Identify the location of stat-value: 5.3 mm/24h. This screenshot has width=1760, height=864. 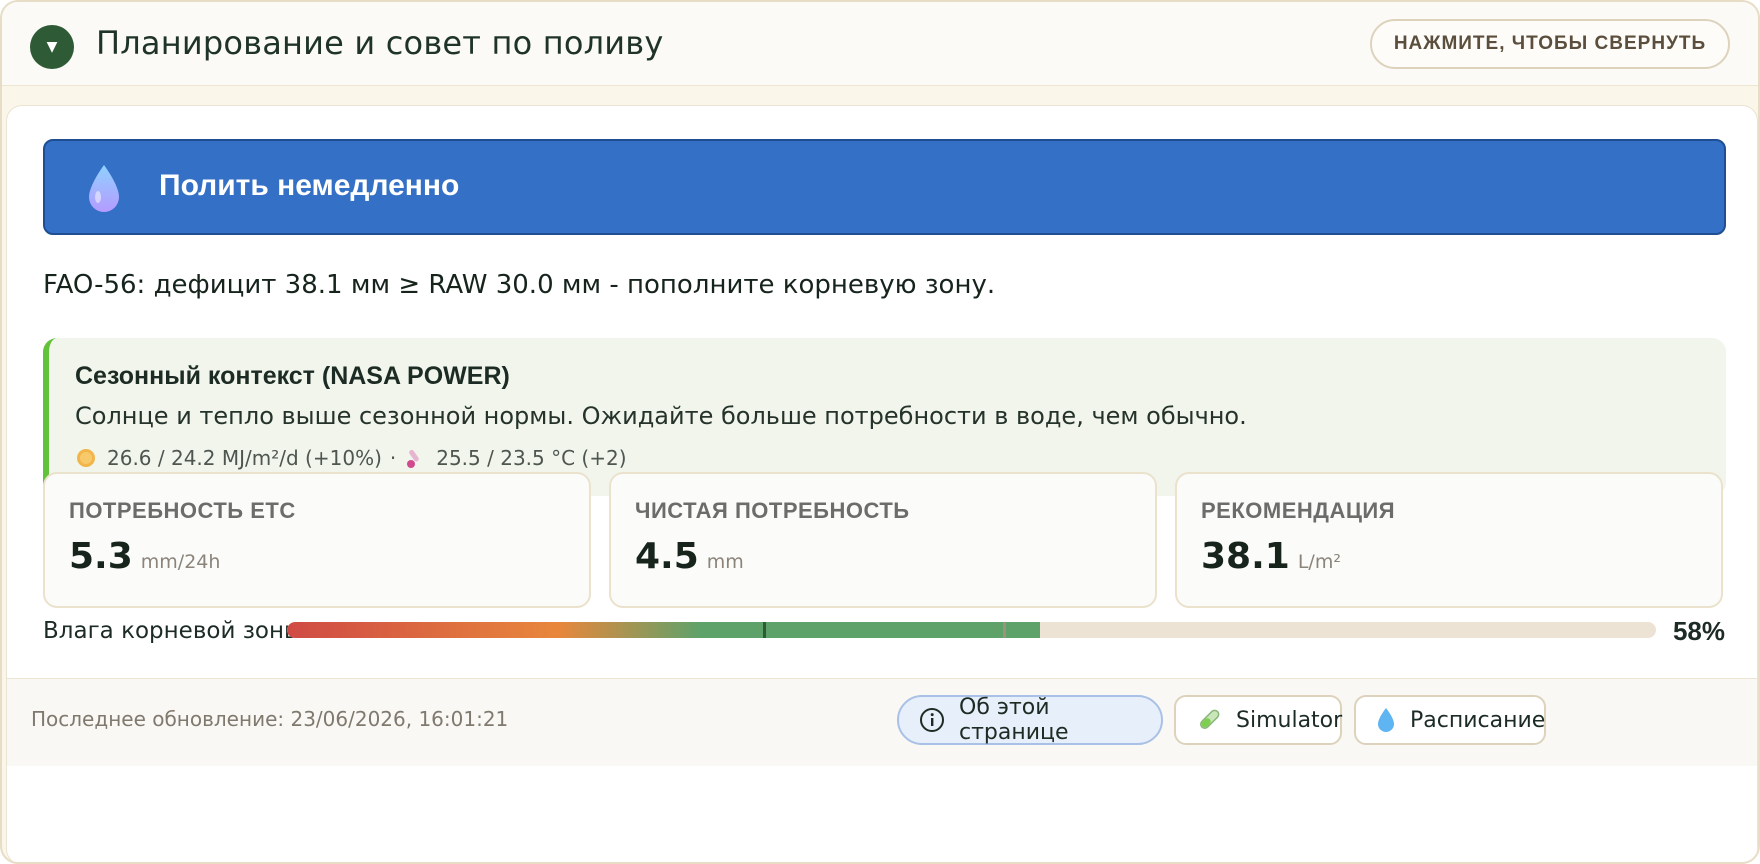
(144, 556).